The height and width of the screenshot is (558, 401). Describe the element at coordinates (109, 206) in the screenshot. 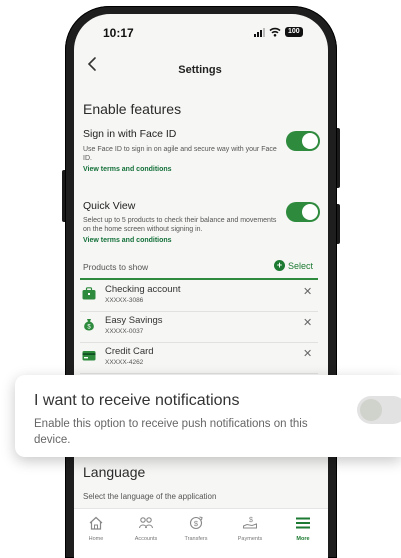

I see `quick-view-title: Quick View` at that location.